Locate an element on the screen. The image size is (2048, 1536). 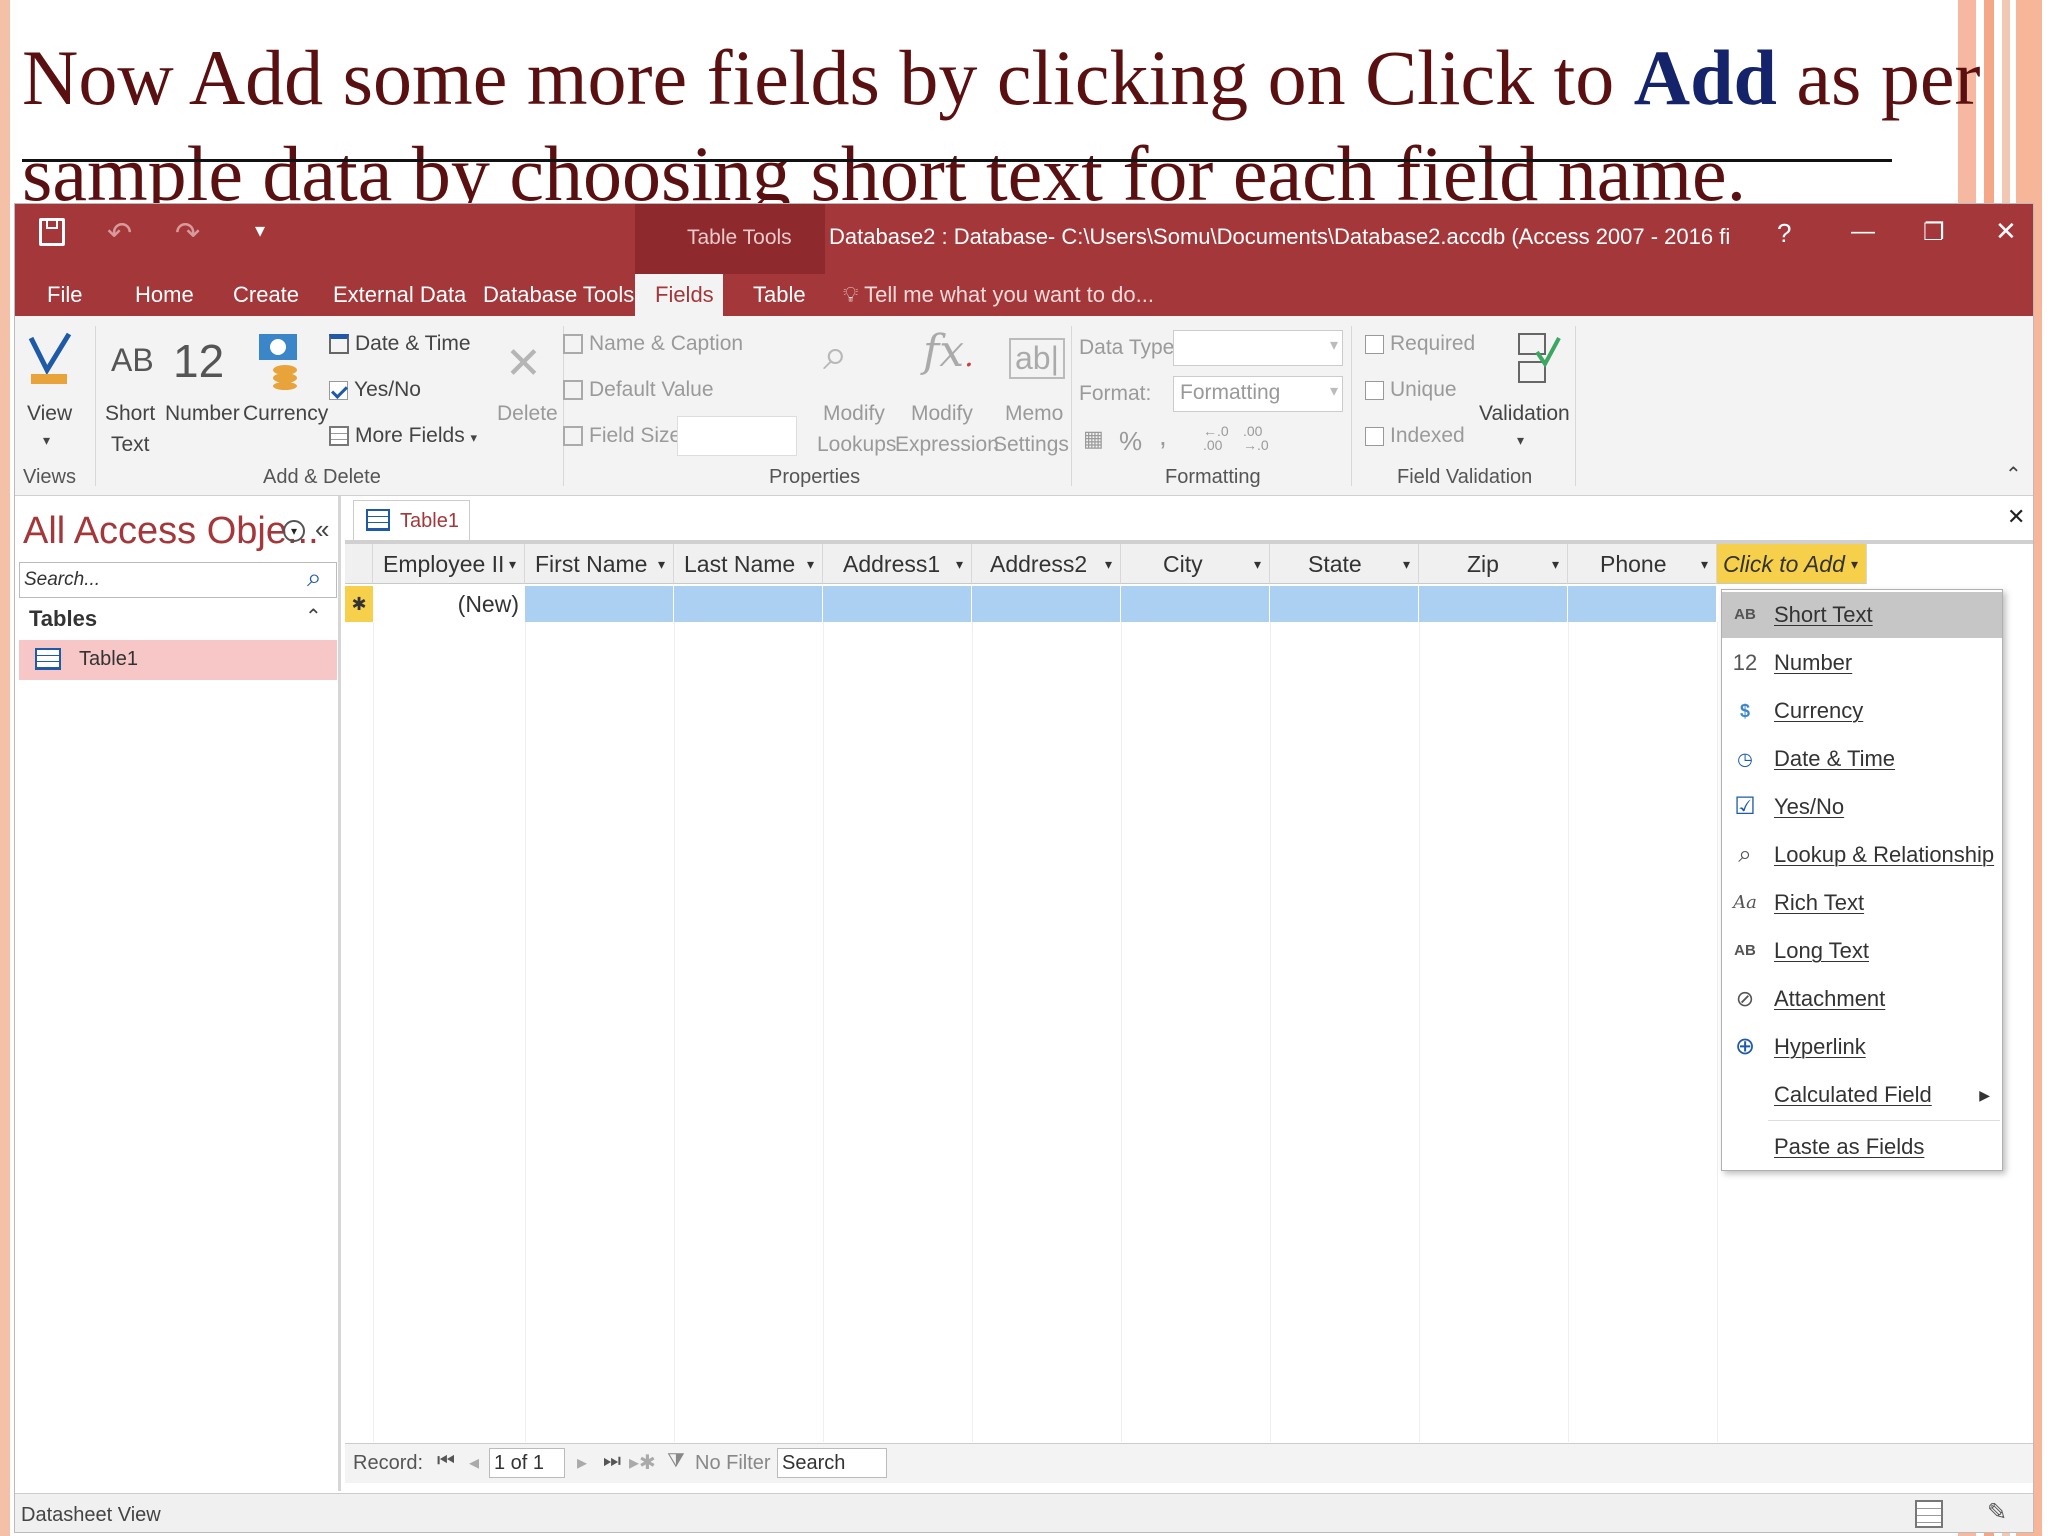
menu-item-date-time: ◷ Date & Time is located at coordinates (1862, 759).